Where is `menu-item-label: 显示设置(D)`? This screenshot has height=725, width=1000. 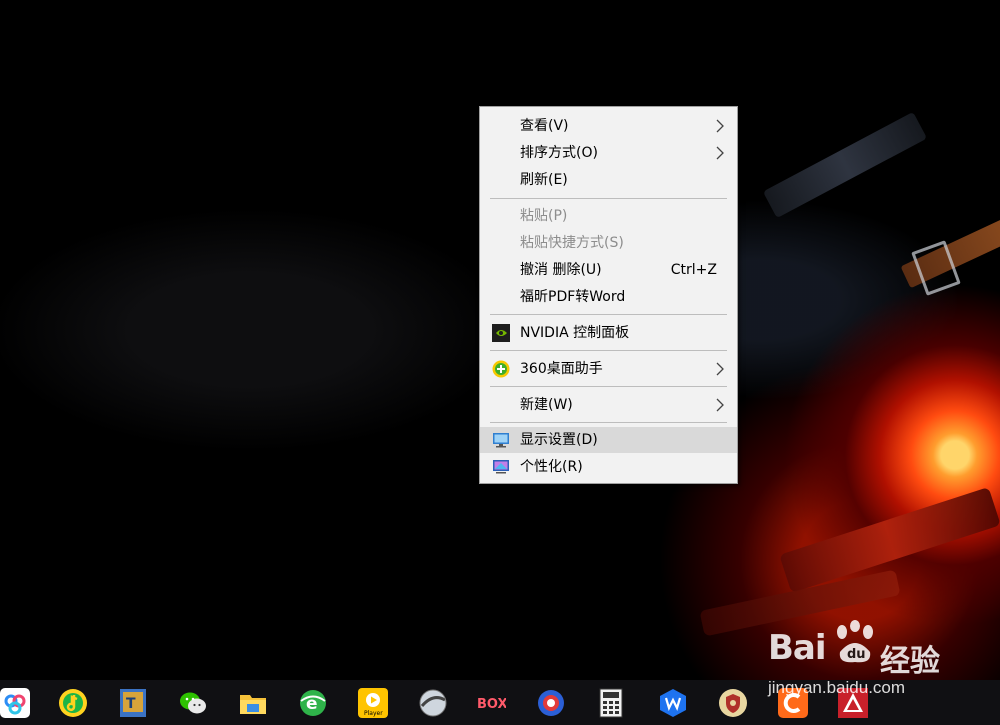
menu-item-label: 显示设置(D) is located at coordinates (559, 440).